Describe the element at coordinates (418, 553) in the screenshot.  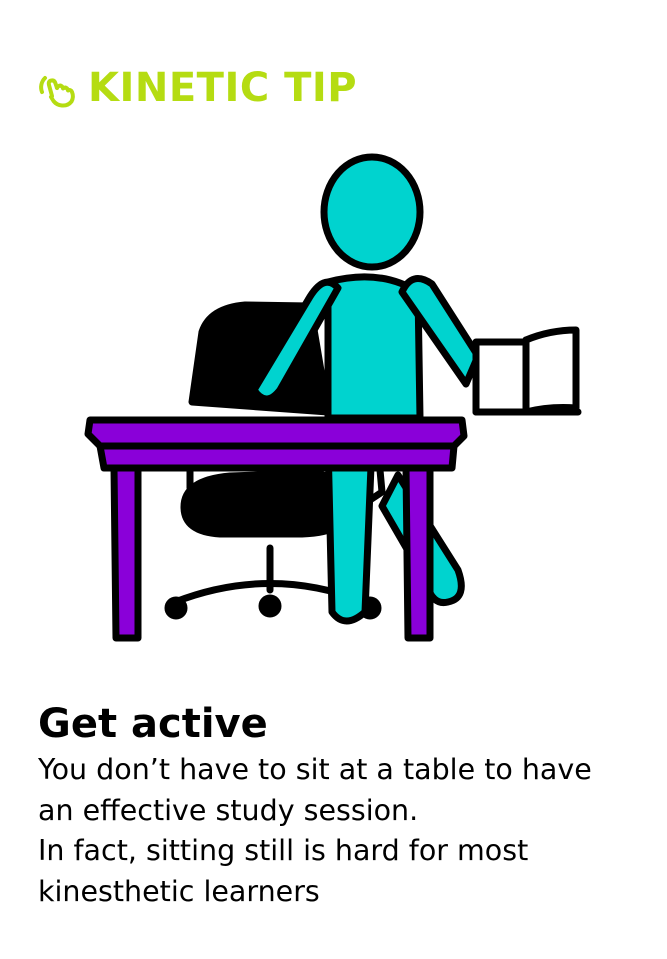
I see `desk-leg-right` at that location.